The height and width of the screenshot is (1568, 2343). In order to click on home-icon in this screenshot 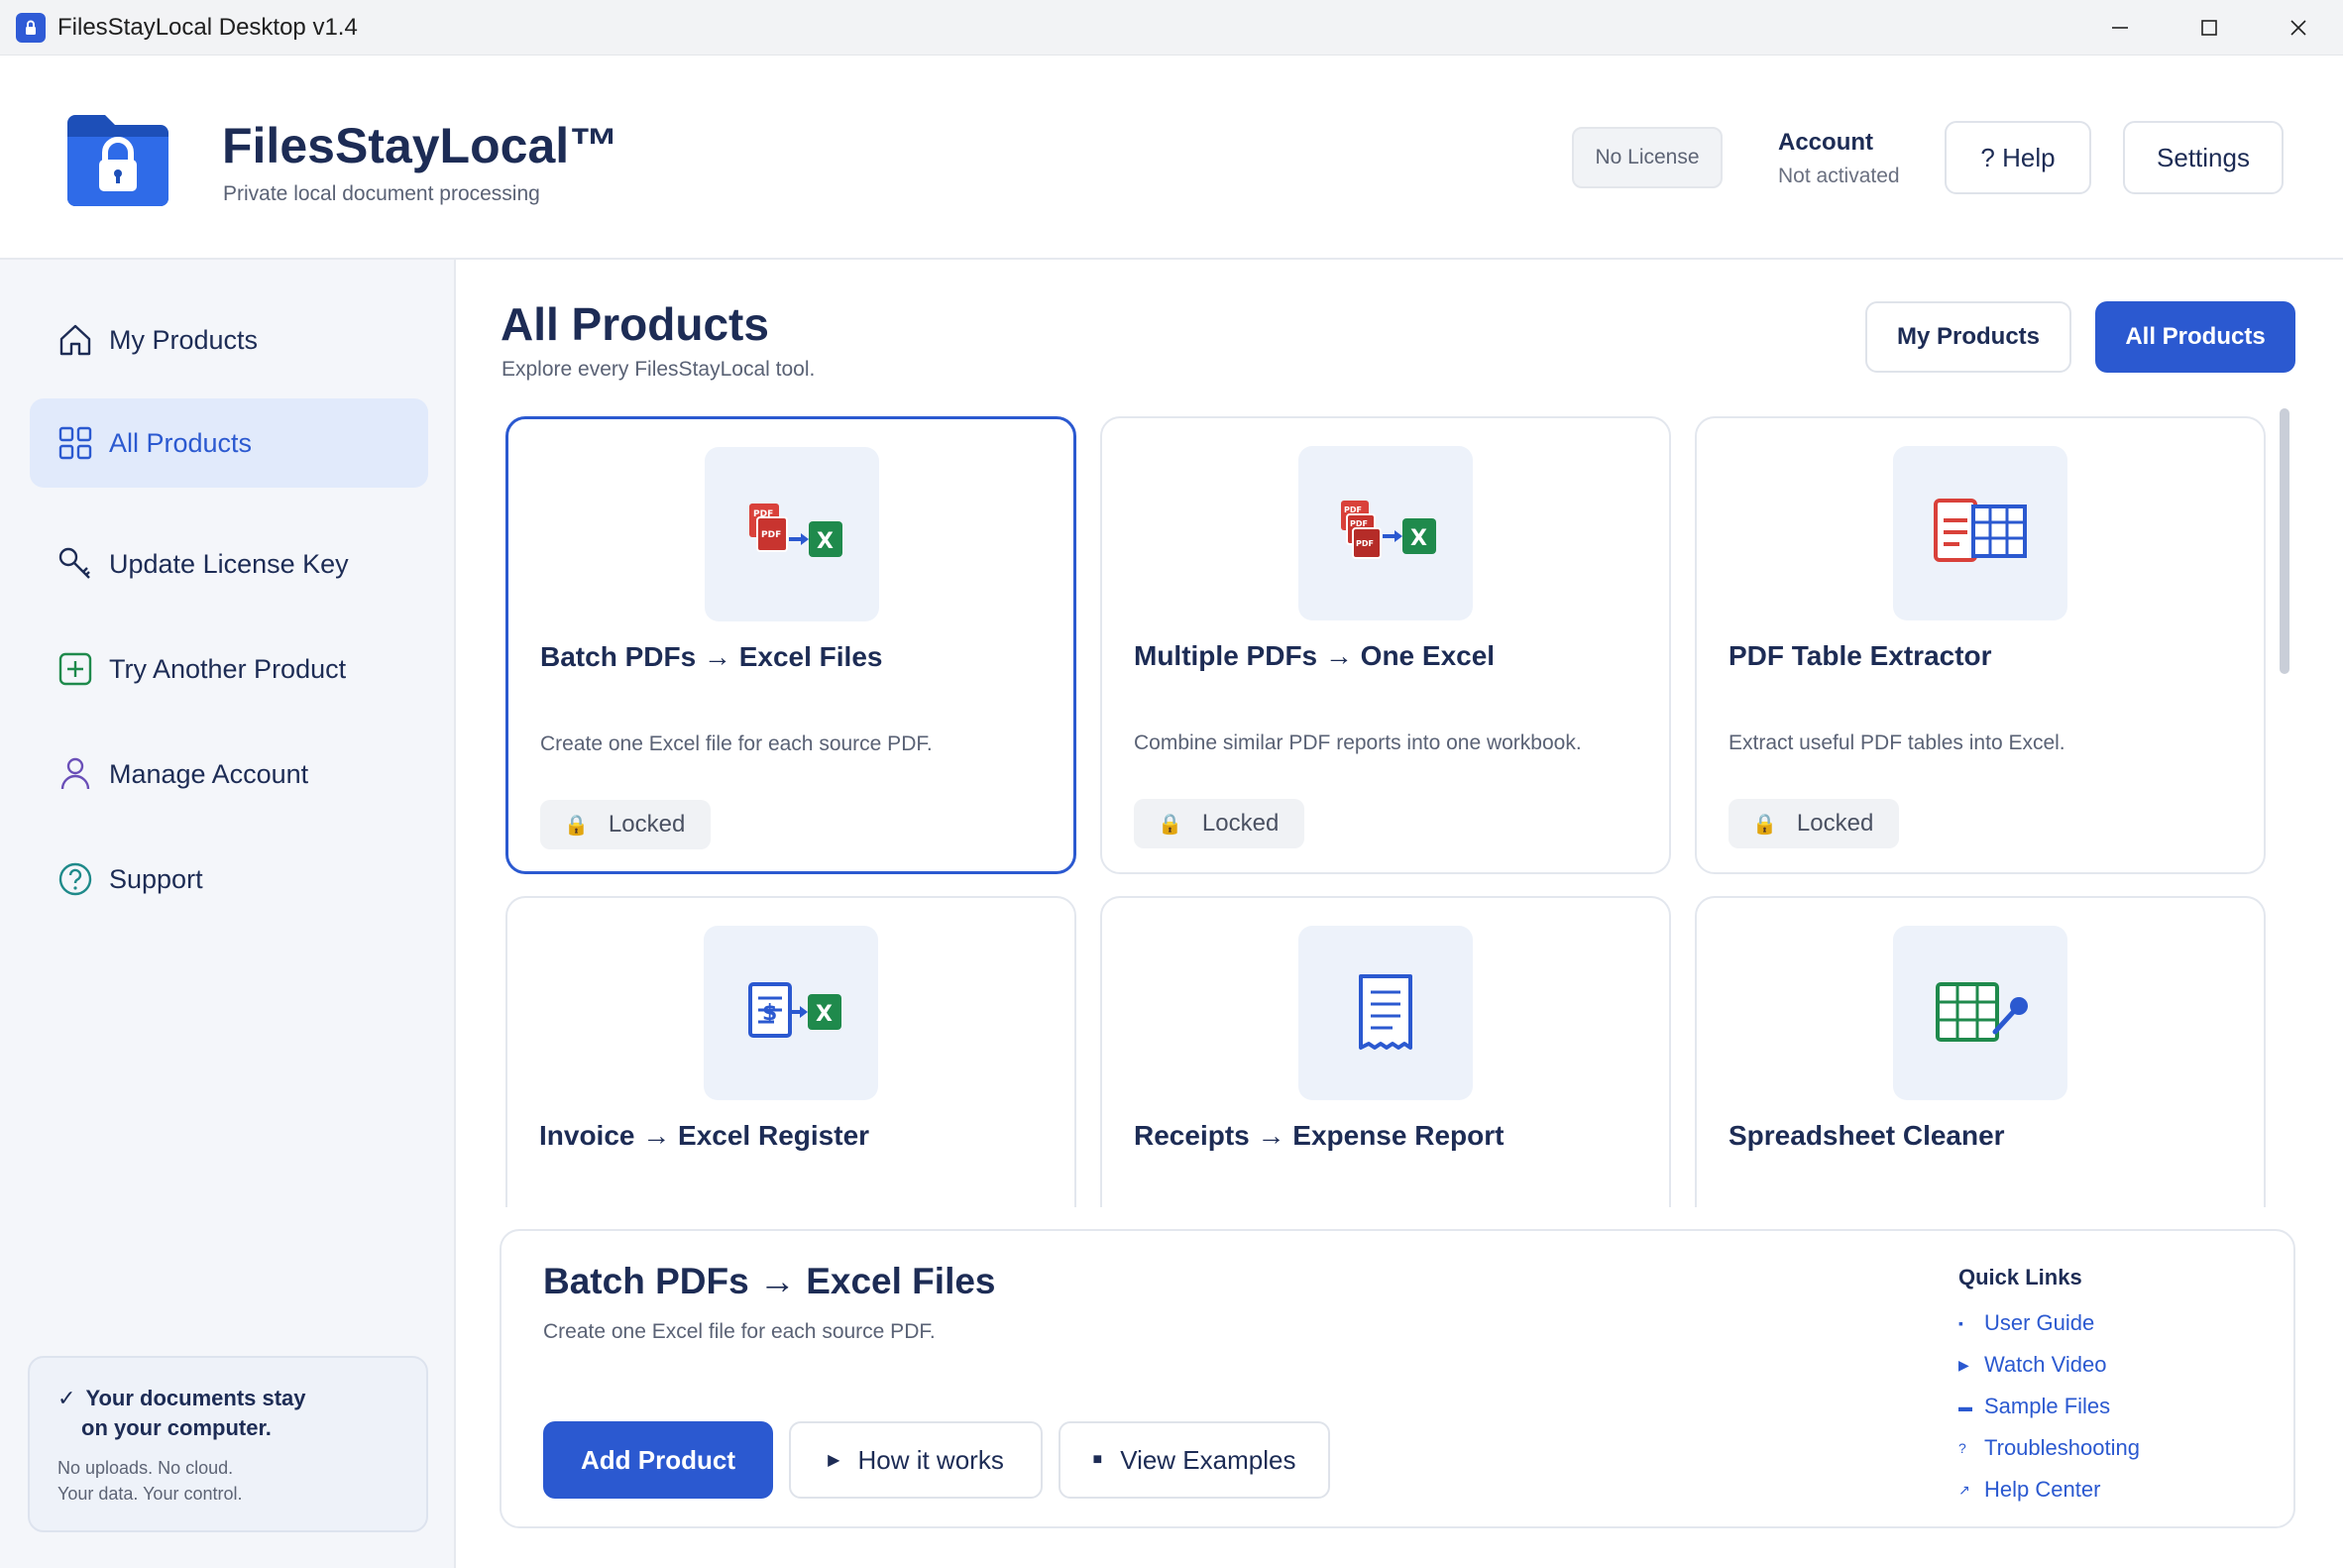, I will do `click(75, 340)`.